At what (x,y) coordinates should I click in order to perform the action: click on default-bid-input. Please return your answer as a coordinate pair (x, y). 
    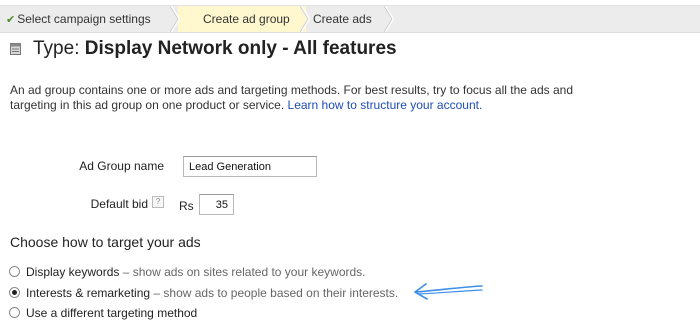
    Looking at the image, I should click on (216, 204).